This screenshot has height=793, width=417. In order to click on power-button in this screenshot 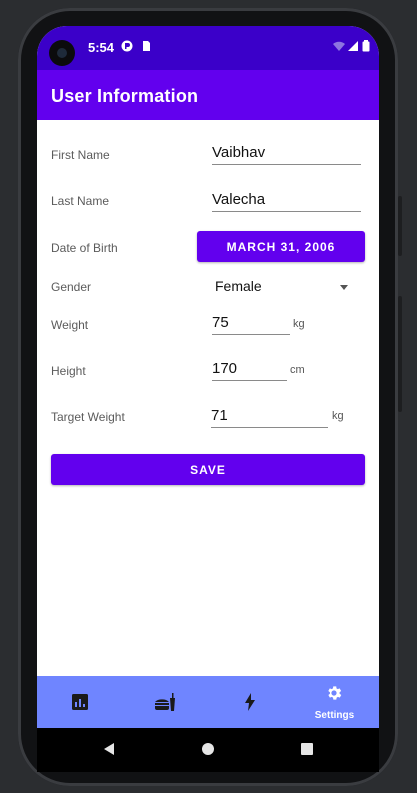, I will do `click(400, 354)`.